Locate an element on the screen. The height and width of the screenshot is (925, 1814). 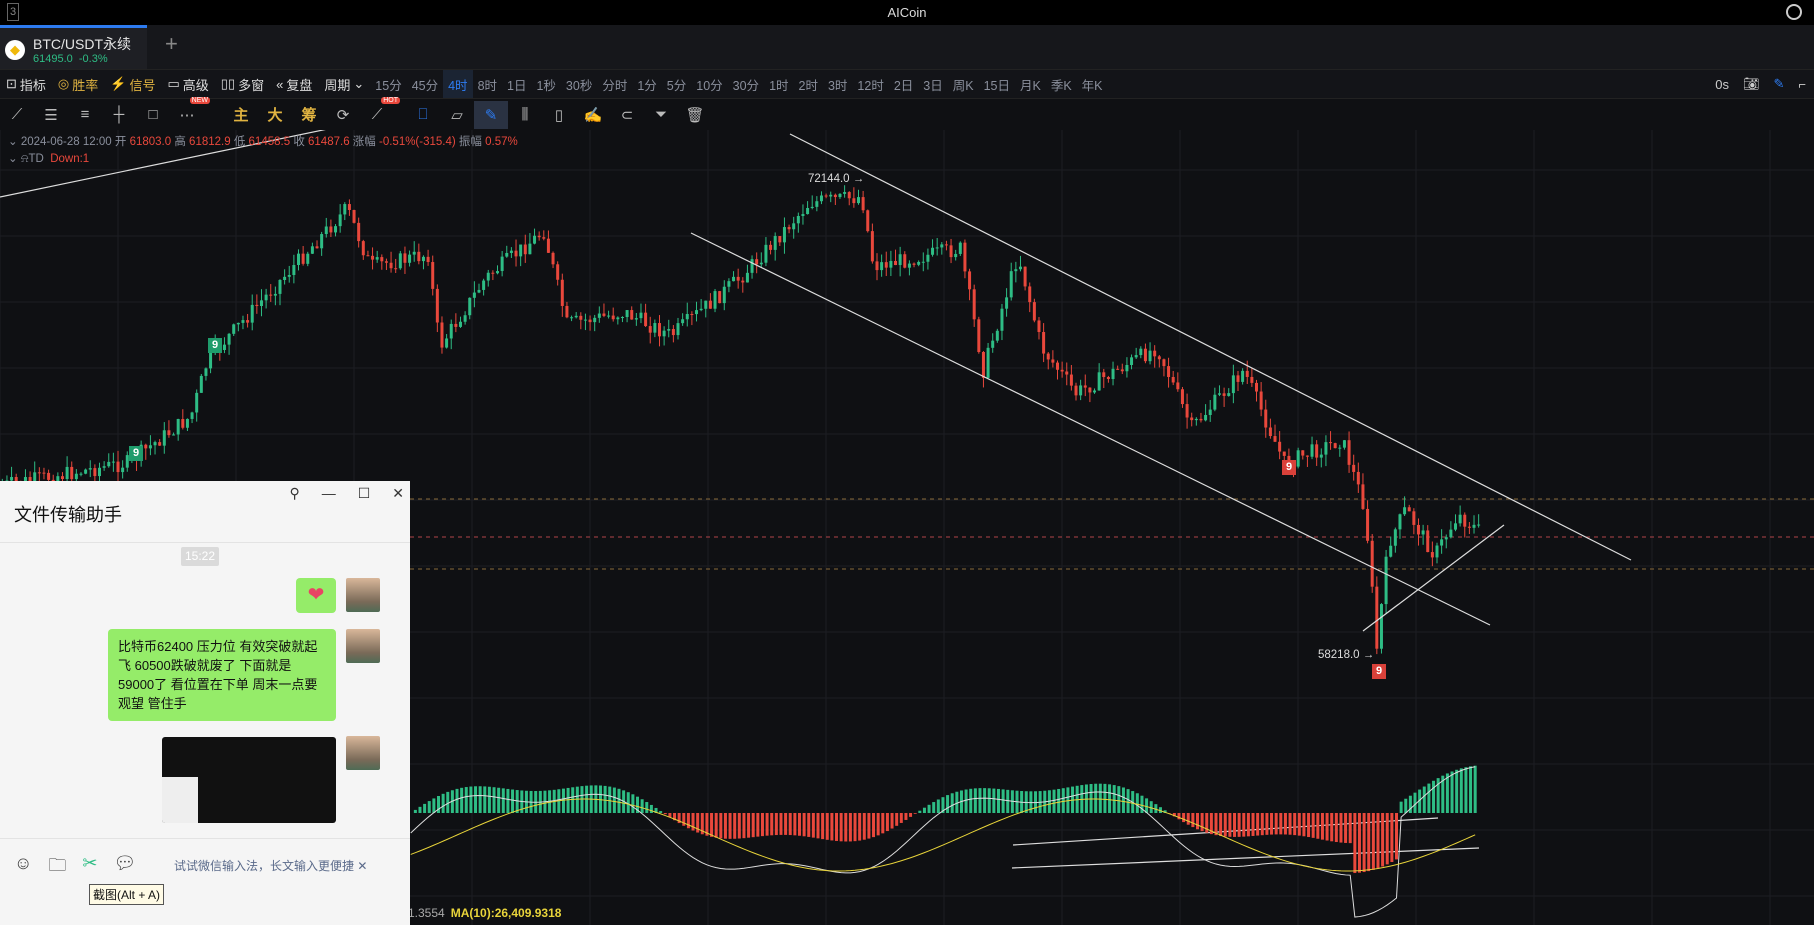
period-4: 1日 is located at coordinates (516, 84).